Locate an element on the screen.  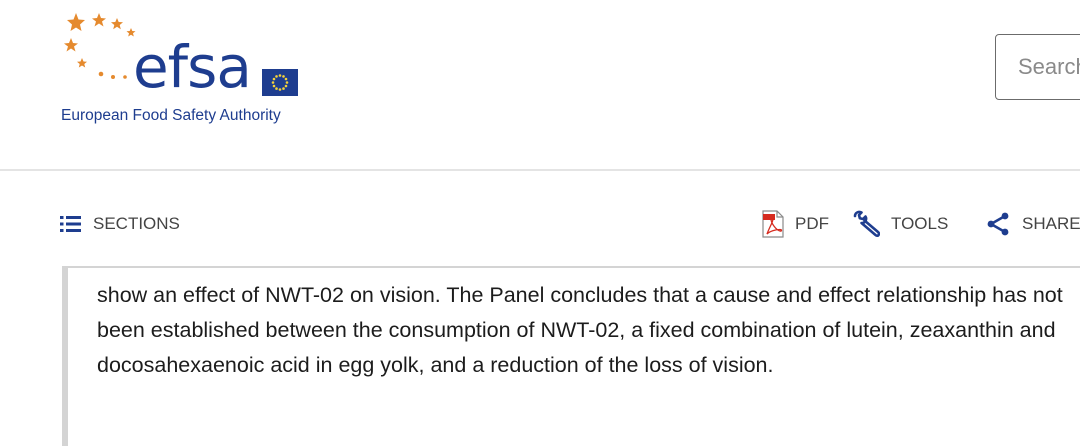
share-icon is located at coordinates (998, 224).